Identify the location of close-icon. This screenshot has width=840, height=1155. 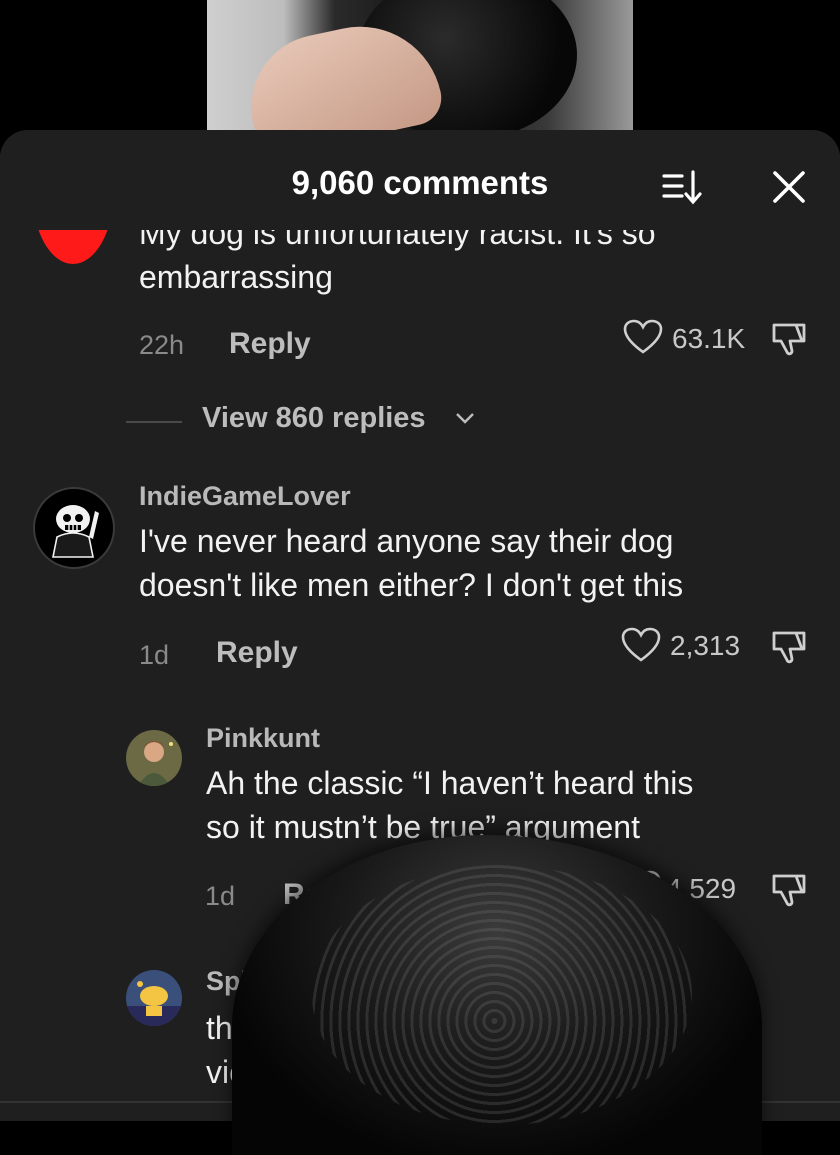
(789, 187).